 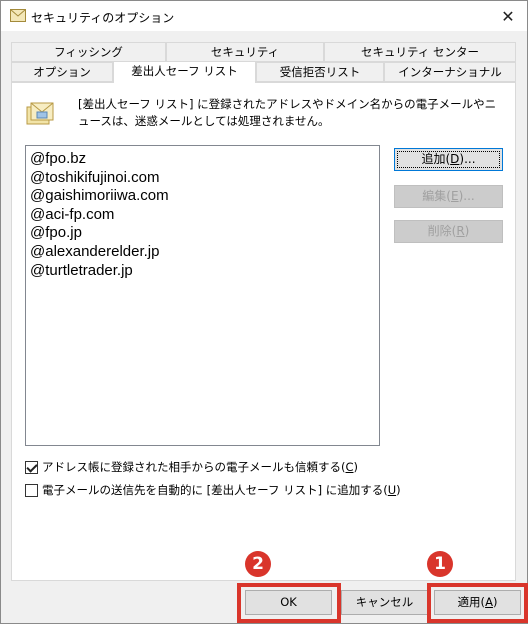 I want to click on tab-security: セキュリティ, so click(x=245, y=52).